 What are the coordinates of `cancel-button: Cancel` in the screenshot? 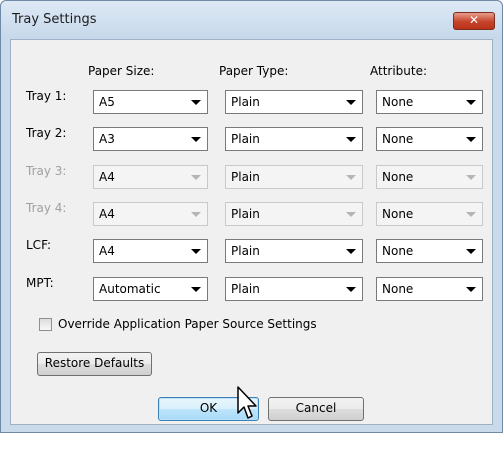 It's located at (316, 409).